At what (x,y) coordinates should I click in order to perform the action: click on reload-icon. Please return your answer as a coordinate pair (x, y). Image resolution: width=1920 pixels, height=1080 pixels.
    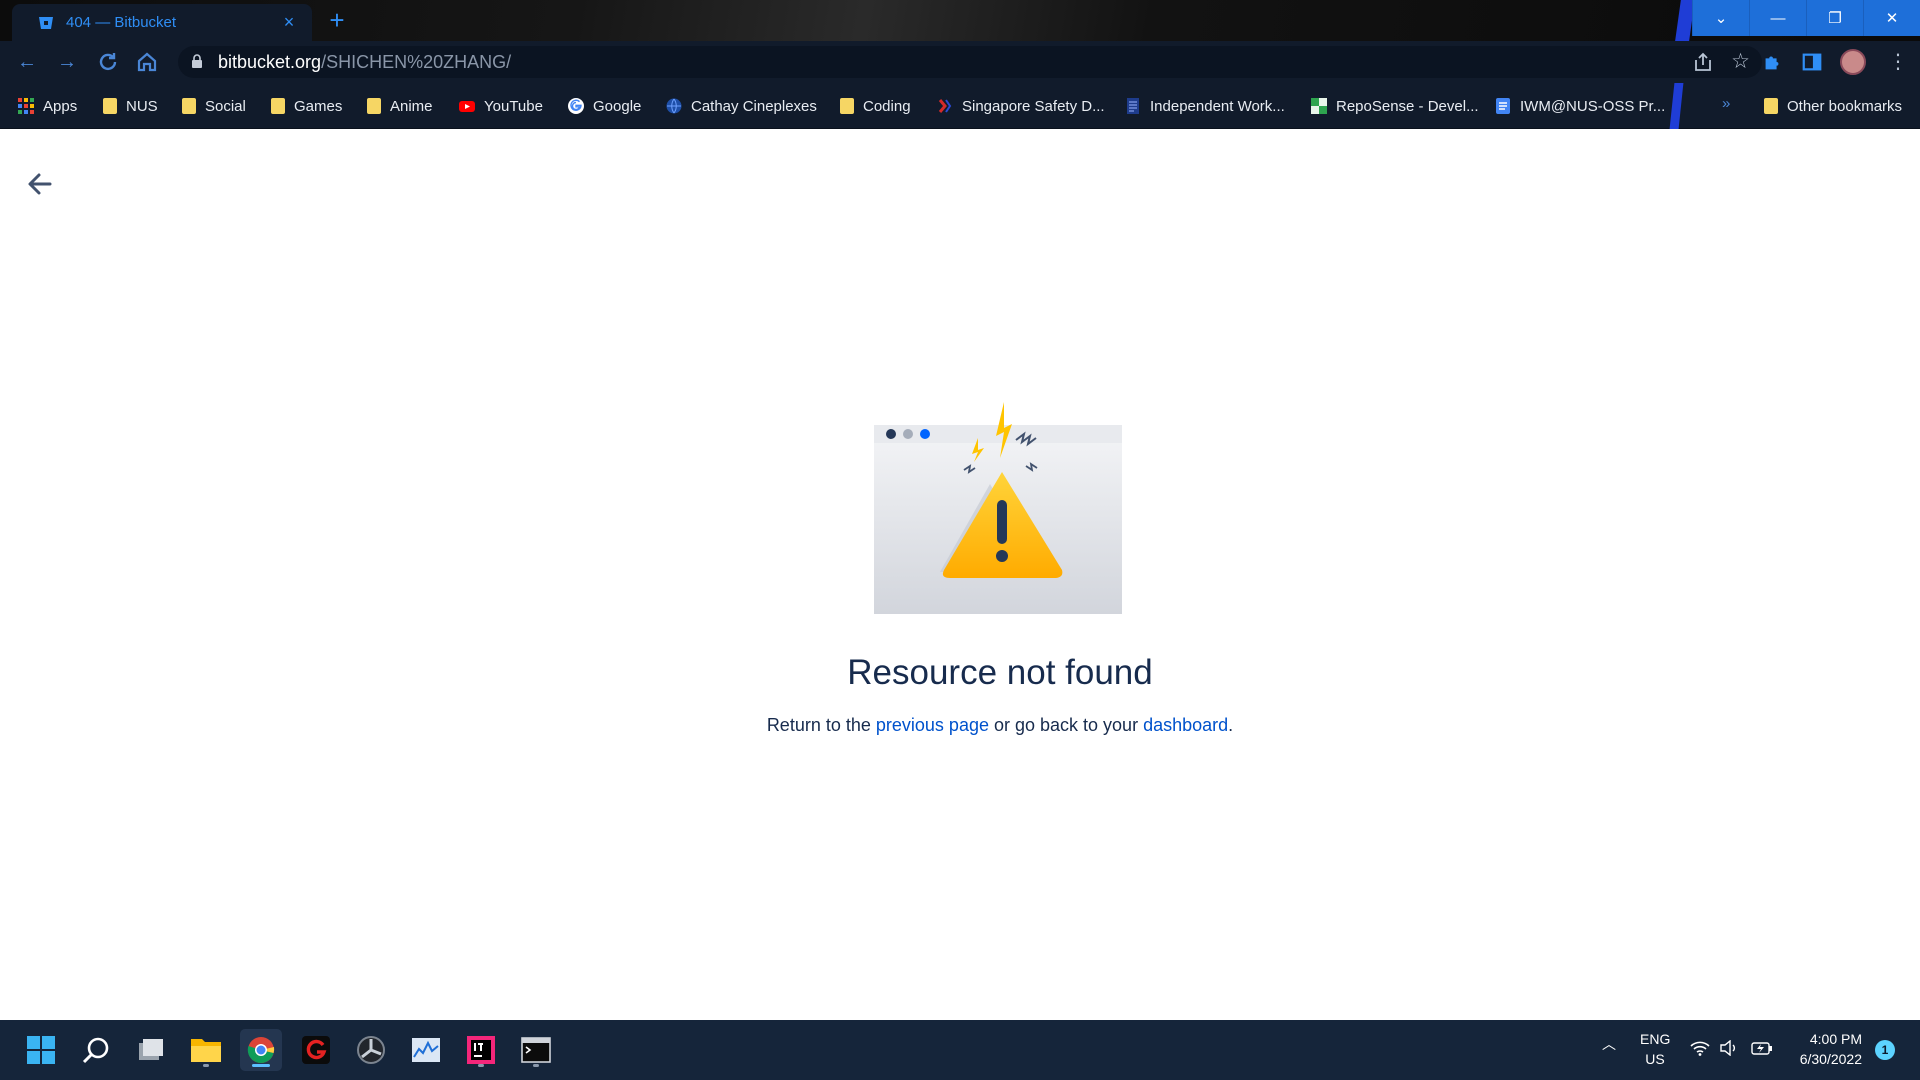
    Looking at the image, I should click on (108, 62).